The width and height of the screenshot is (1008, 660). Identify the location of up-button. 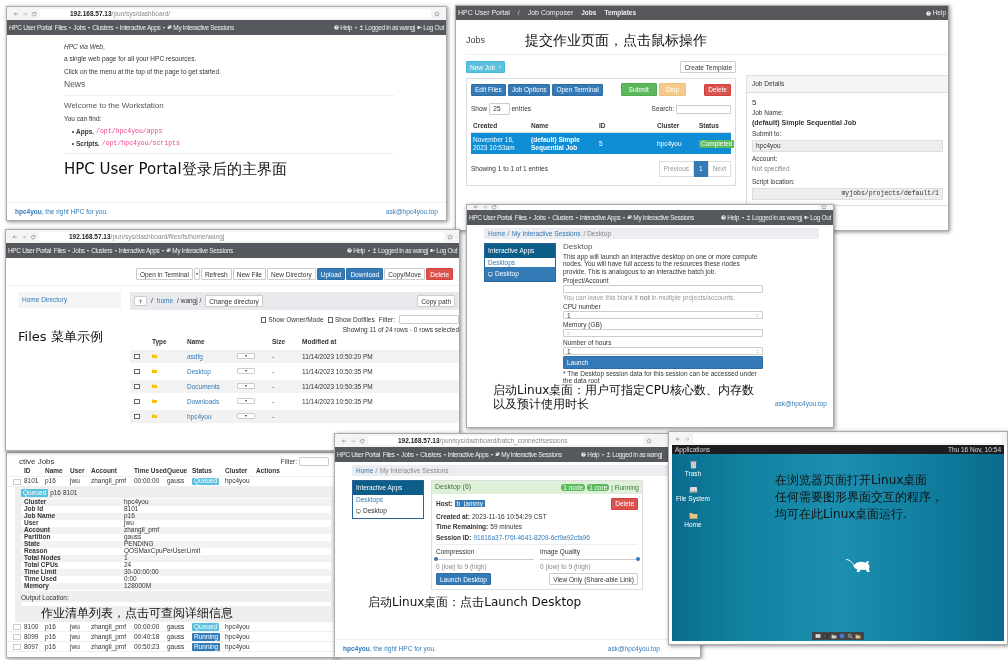
(140, 301).